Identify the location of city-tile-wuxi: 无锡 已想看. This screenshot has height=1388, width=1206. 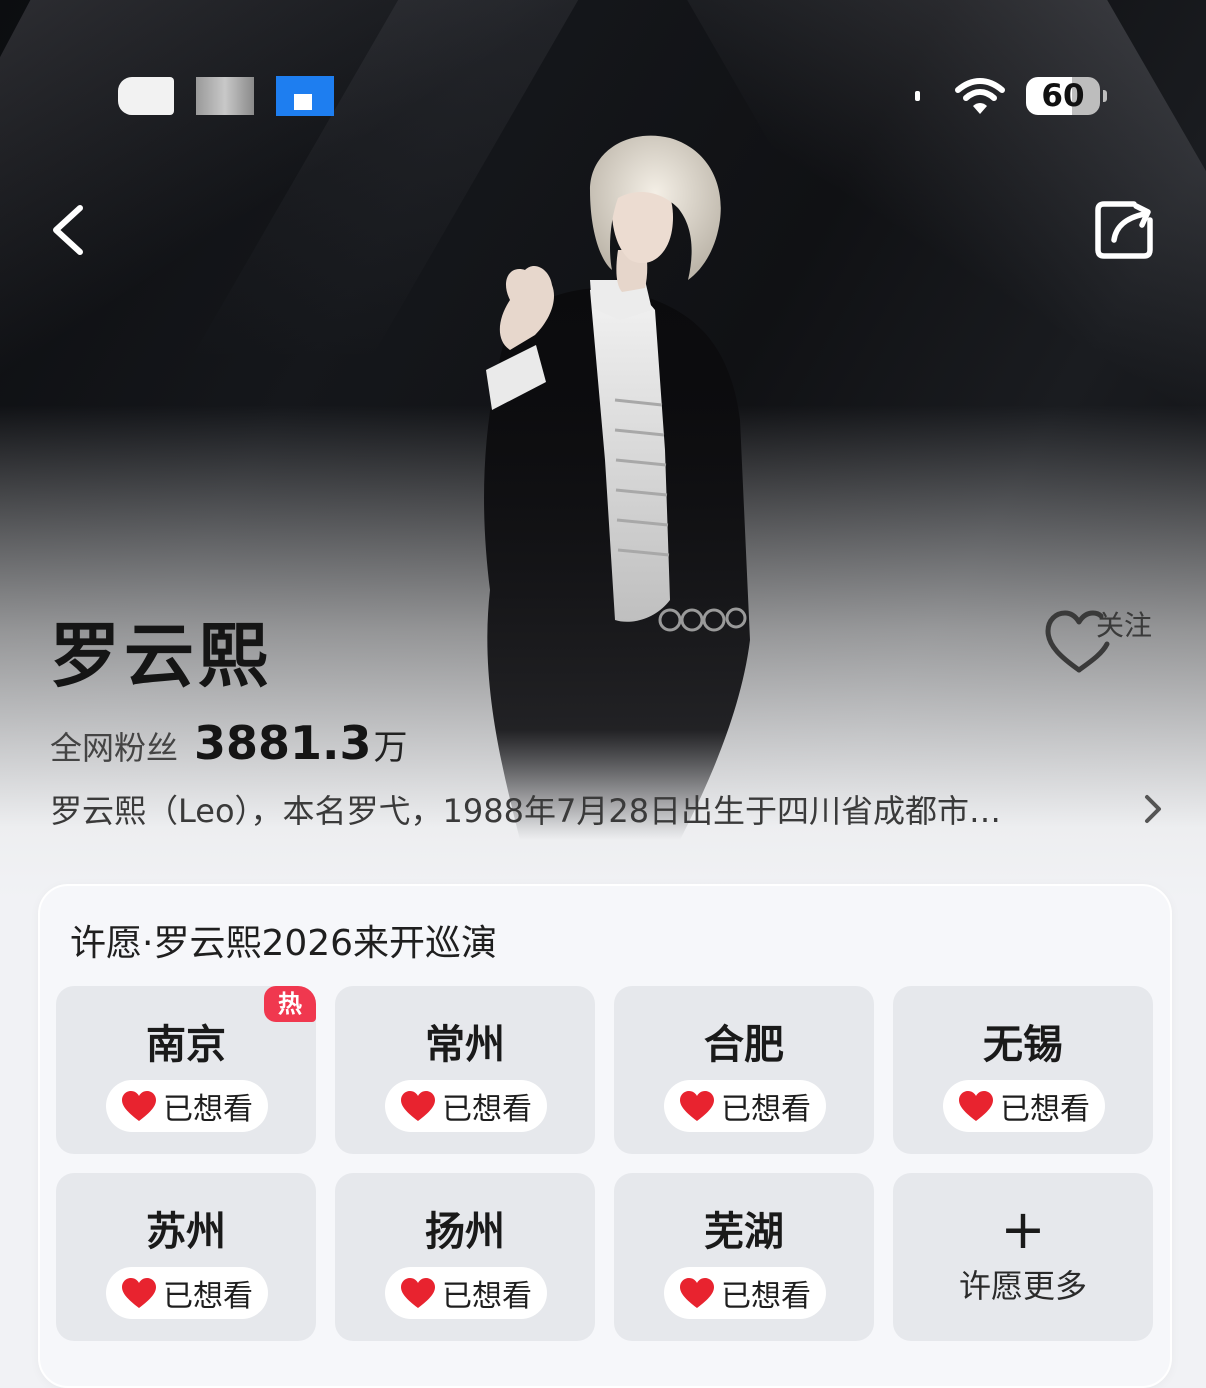
(1023, 1070).